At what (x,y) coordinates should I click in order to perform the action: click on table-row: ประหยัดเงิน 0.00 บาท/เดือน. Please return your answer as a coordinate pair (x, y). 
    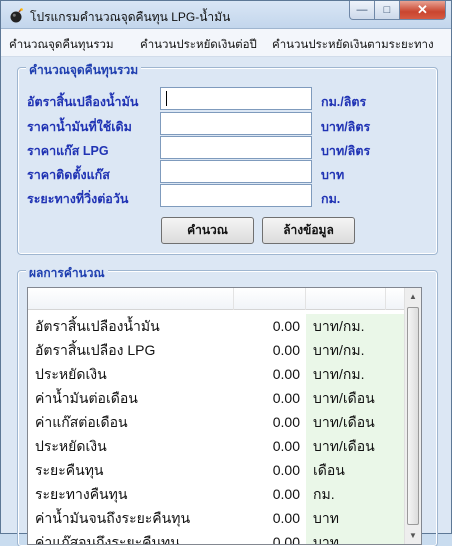
    Looking at the image, I should click on (217, 446).